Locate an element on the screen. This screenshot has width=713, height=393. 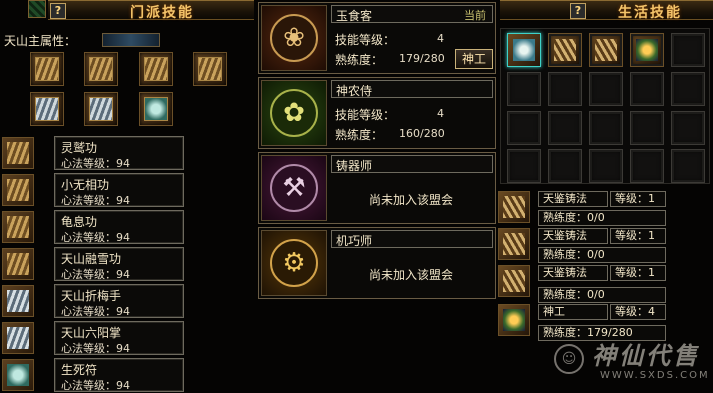
life-skill-name: 神工 is located at coordinates (573, 312).